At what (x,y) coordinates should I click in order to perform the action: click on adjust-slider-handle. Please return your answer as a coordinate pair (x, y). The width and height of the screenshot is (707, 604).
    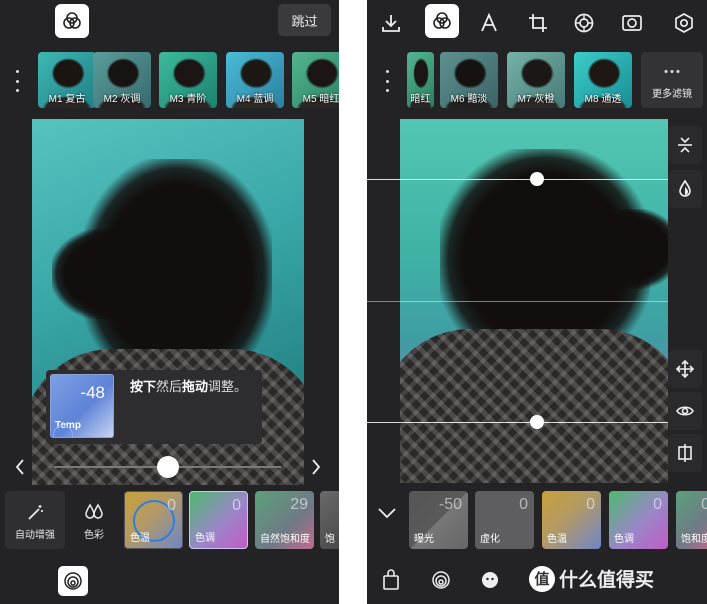
    Looking at the image, I should click on (167, 467).